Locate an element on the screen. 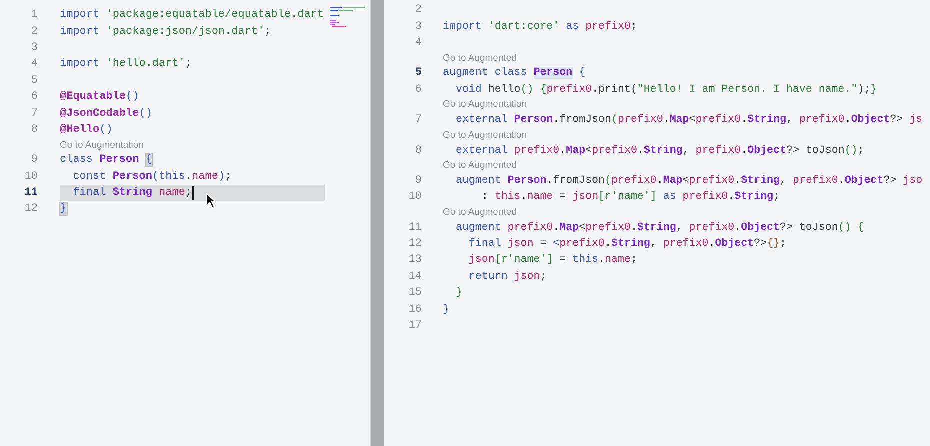  line-number: 13 is located at coordinates (415, 260).